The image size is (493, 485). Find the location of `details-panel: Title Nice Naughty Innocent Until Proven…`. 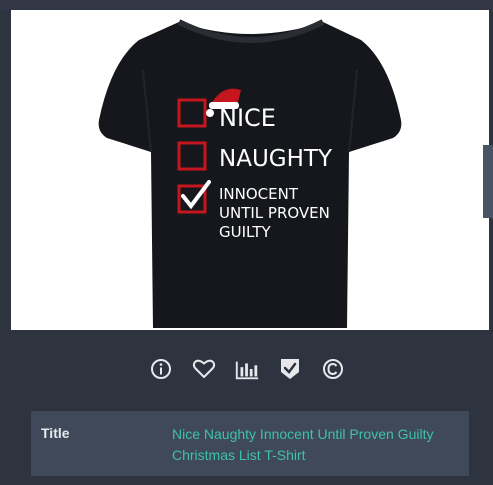

details-panel: Title Nice Naughty Innocent Until Proven… is located at coordinates (250, 443).